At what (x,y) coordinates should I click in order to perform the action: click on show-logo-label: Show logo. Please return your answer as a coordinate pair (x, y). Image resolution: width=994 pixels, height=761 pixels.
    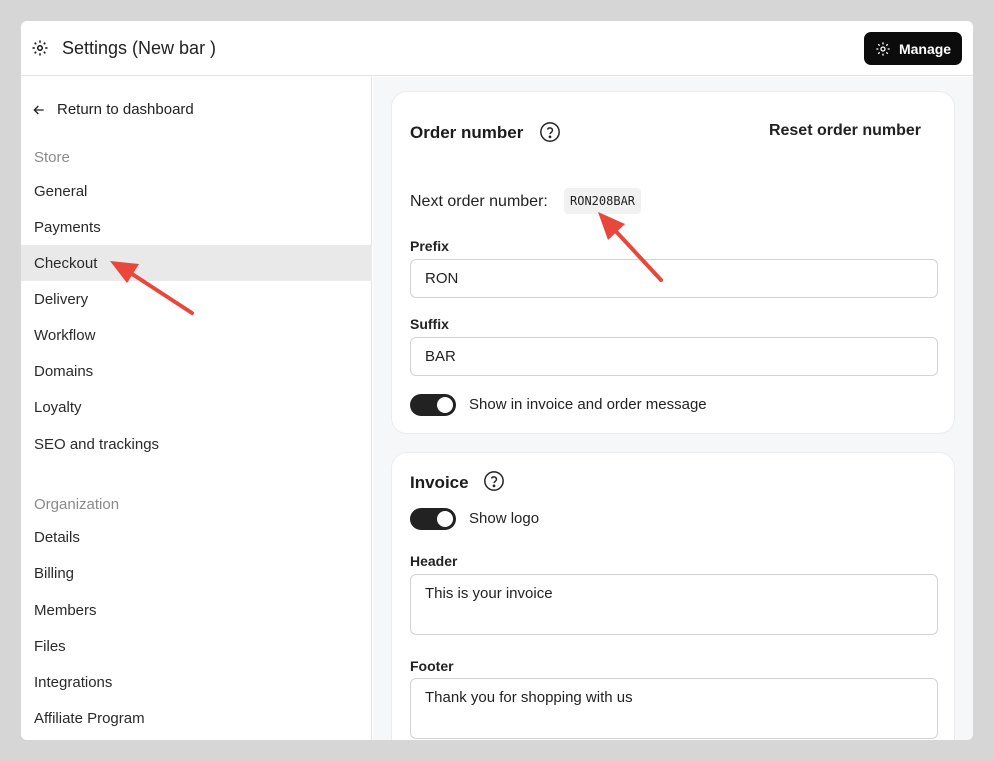
    Looking at the image, I should click on (504, 518).